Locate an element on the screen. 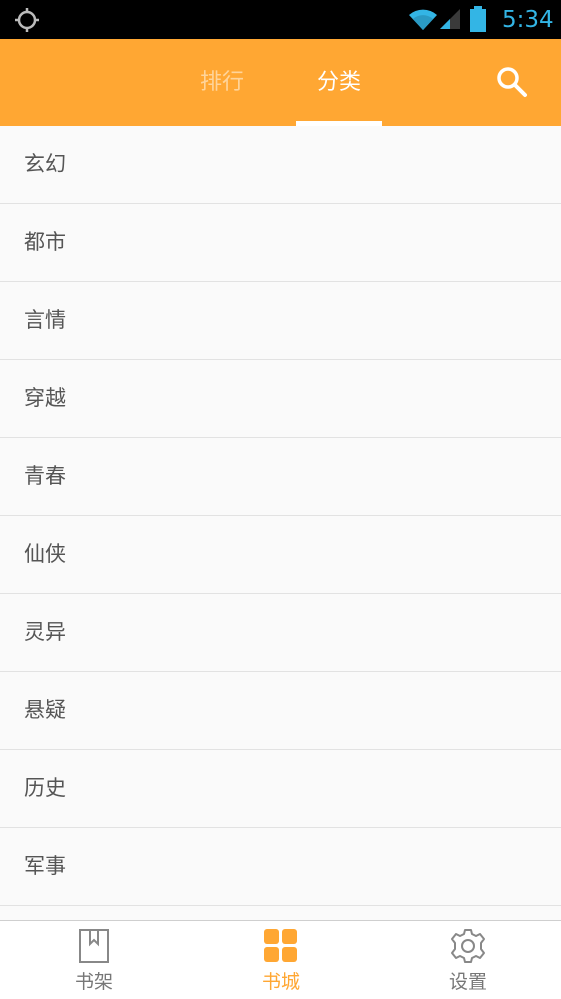 This screenshot has height=999, width=561. category-item: 都市 is located at coordinates (280, 243).